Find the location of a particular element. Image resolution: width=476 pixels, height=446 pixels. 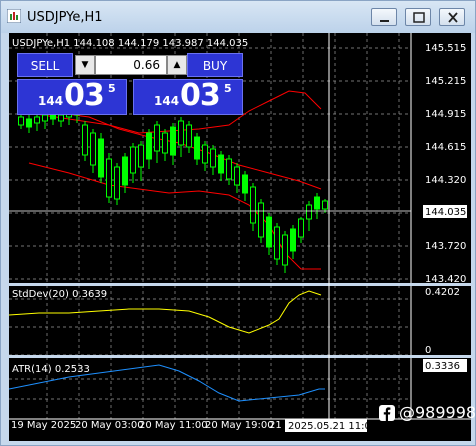

crosshair-time-label: 2025.05.21 11:00 is located at coordinates (332, 426).